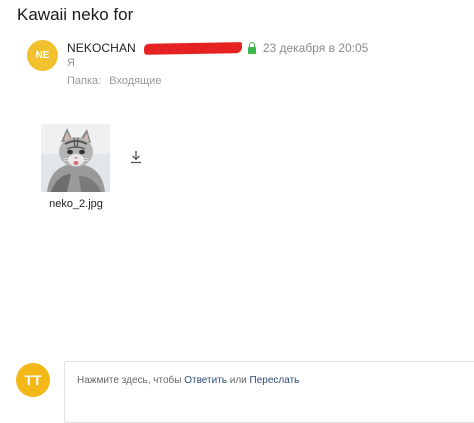  I want to click on recipient-name: Я, so click(71, 63).